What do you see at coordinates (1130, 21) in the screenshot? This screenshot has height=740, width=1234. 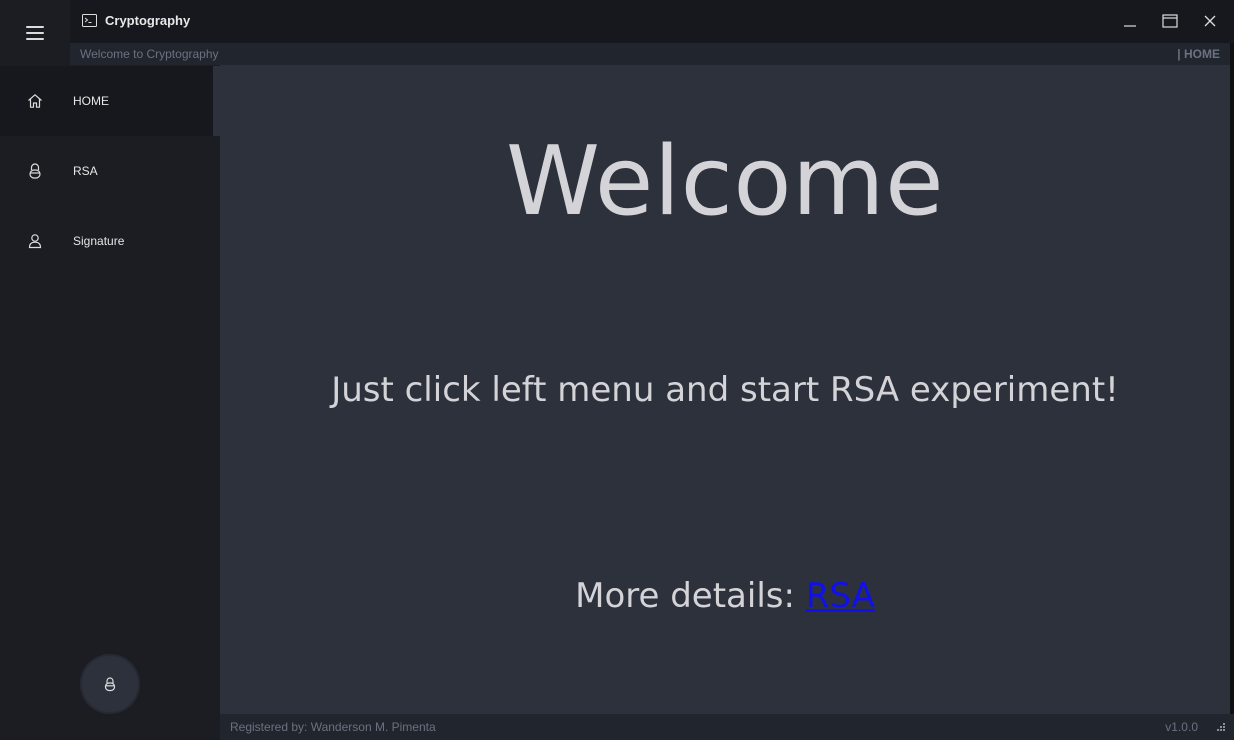 I see `minimize-button` at bounding box center [1130, 21].